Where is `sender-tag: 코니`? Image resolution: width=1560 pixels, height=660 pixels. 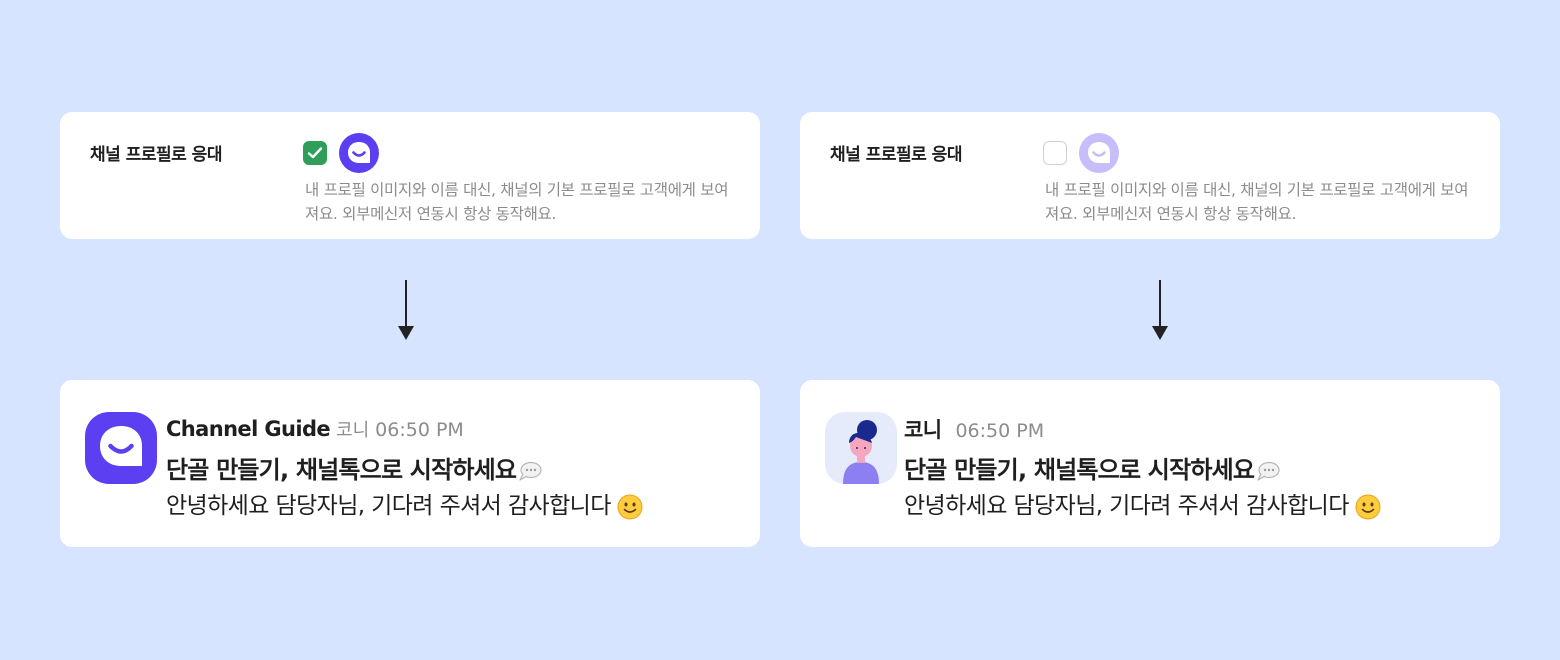 sender-tag: 코니 is located at coordinates (353, 430).